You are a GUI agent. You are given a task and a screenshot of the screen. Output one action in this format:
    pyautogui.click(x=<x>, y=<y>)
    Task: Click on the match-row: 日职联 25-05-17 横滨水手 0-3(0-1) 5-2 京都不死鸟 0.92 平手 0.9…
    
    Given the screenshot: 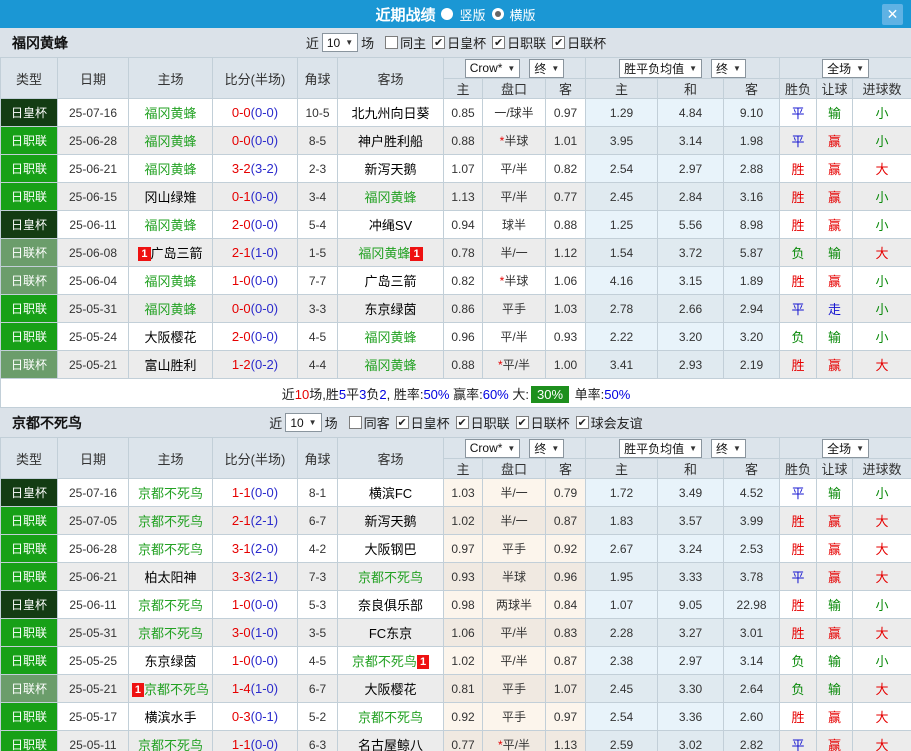 What is the action you would take?
    pyautogui.click(x=455, y=716)
    